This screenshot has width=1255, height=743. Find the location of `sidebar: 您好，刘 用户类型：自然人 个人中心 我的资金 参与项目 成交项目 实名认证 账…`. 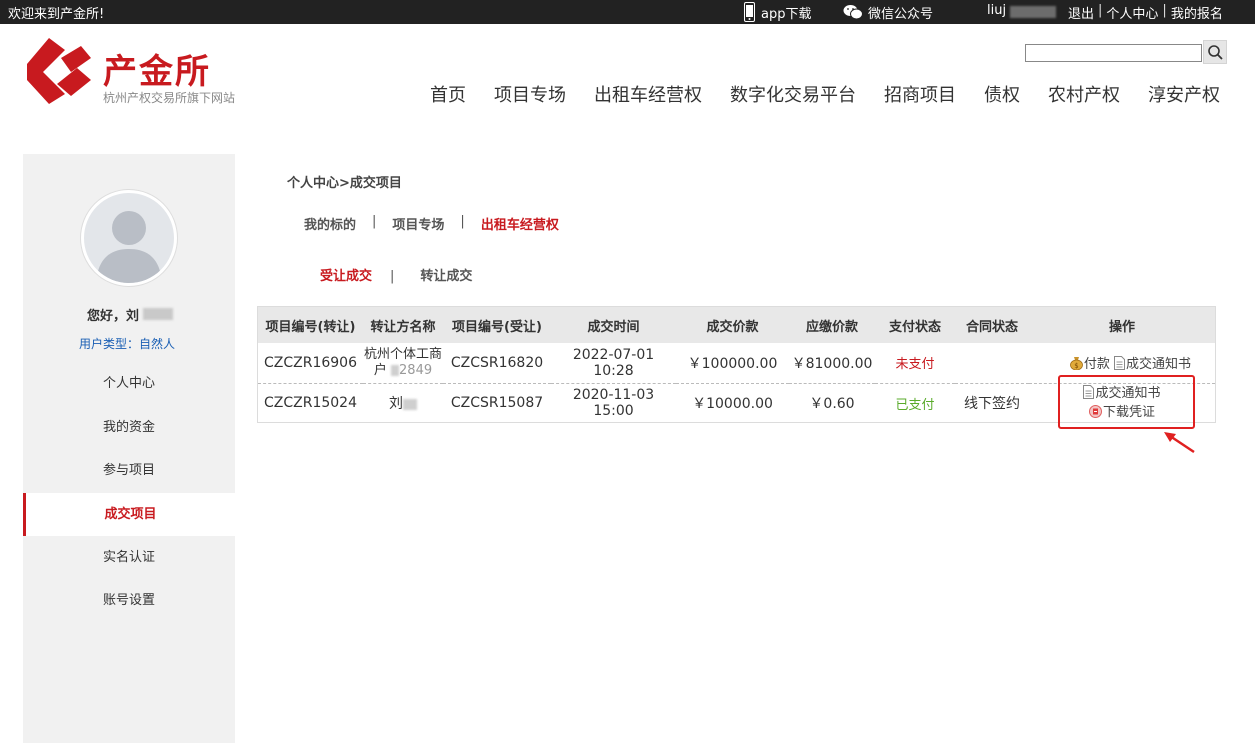

sidebar: 您好，刘 用户类型：自然人 个人中心 我的资金 参与项目 成交项目 实名认证 账… is located at coordinates (129, 448).